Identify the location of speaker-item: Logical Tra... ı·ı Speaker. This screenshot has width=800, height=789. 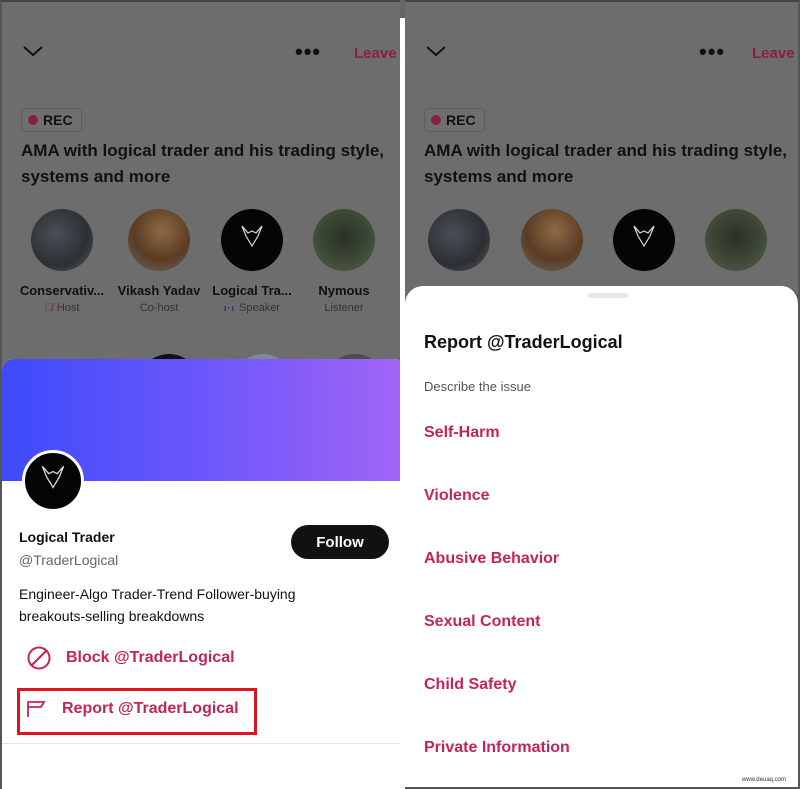
(252, 261).